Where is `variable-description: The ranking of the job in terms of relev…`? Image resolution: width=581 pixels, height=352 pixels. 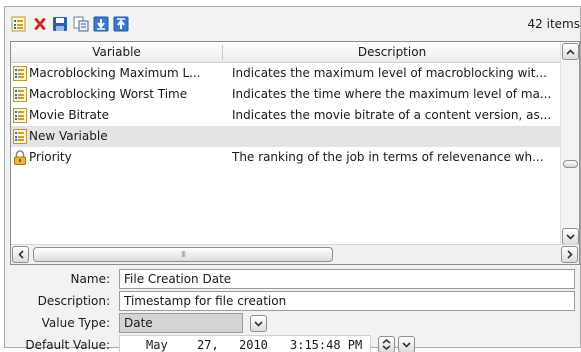 variable-description: The ranking of the job in terms of relev… is located at coordinates (388, 157).